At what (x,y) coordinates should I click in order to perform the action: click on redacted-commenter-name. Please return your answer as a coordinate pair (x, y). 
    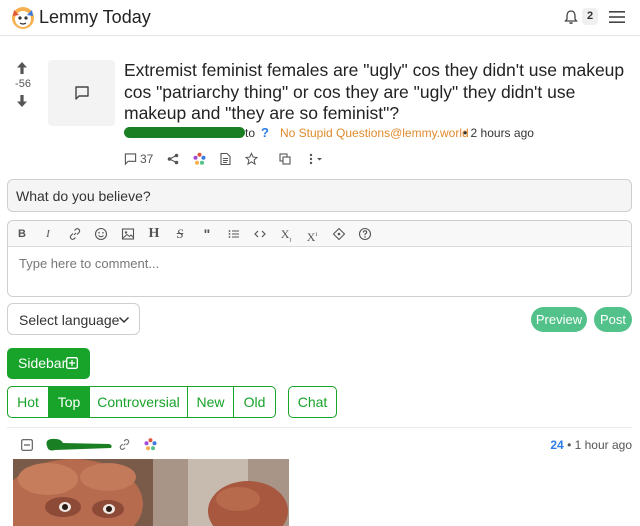
    Looking at the image, I should click on (79, 444).